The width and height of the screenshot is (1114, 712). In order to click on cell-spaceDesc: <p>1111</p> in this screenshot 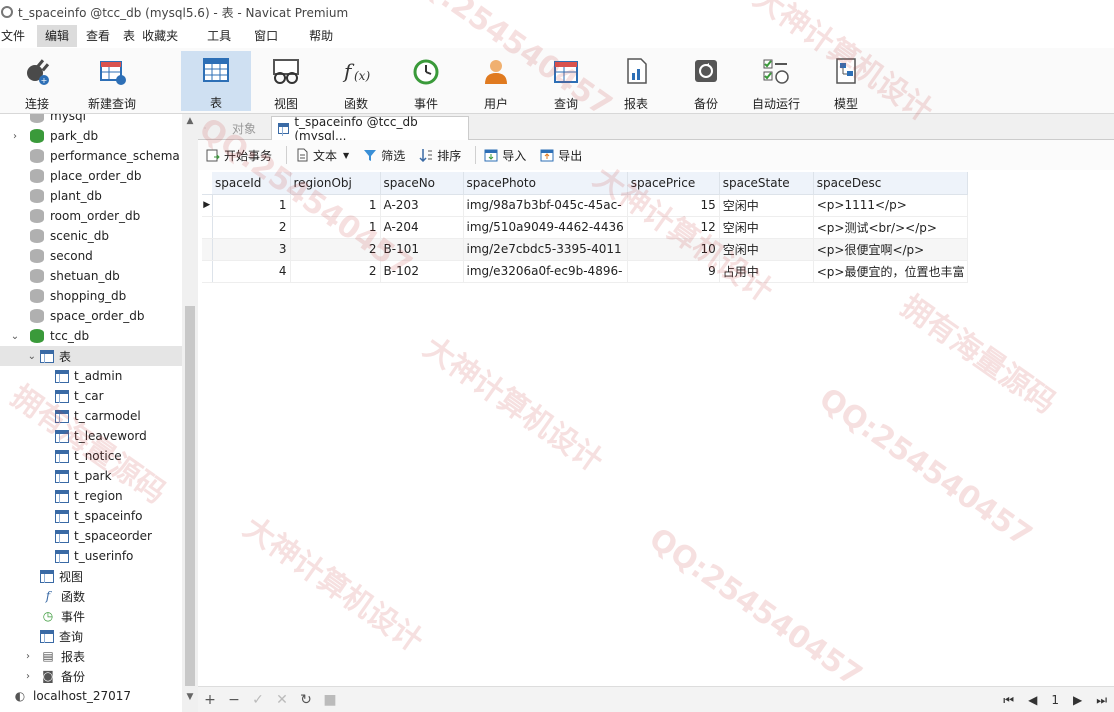, I will do `click(891, 205)`.